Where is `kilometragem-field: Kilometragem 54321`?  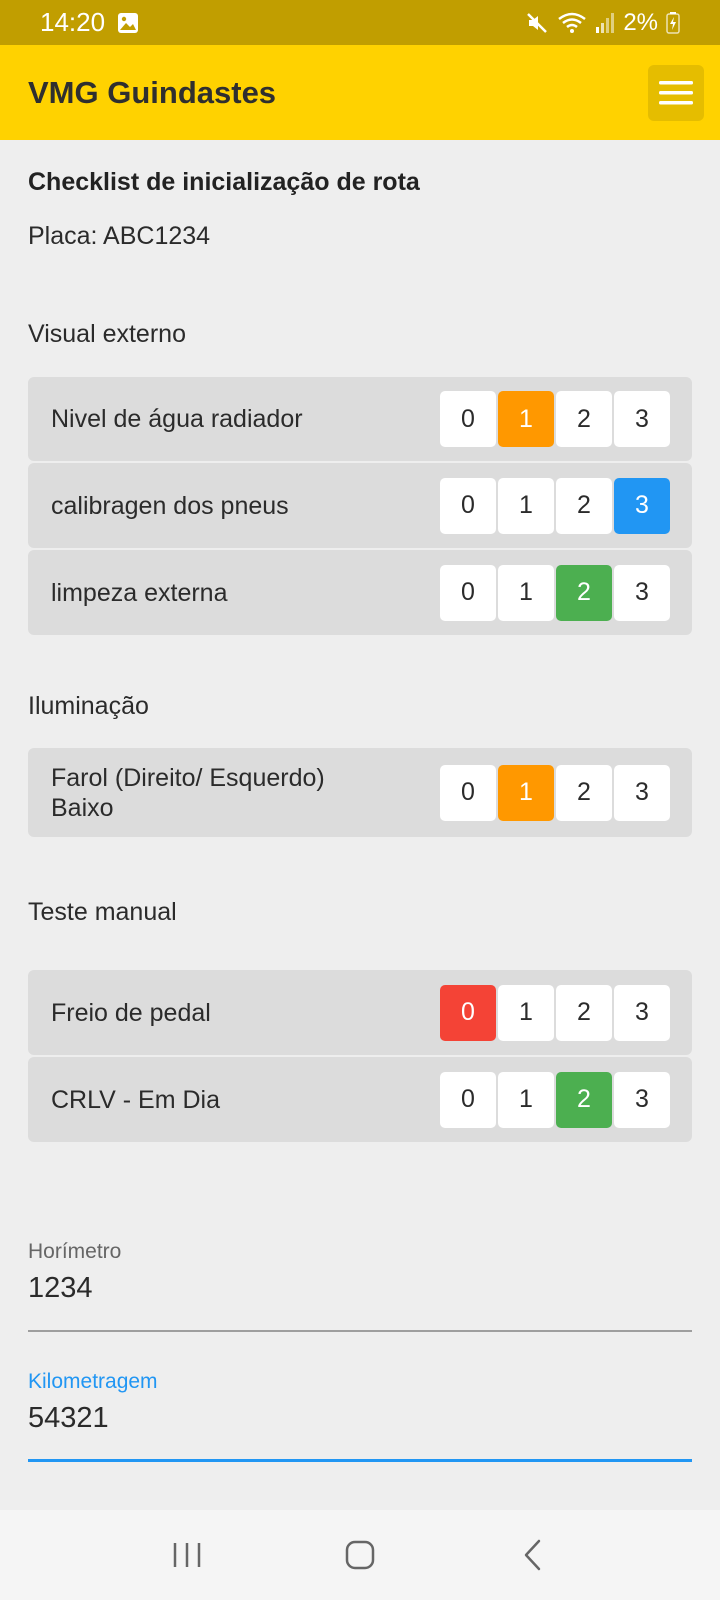
kilometragem-field: Kilometragem 54321 is located at coordinates (360, 1402).